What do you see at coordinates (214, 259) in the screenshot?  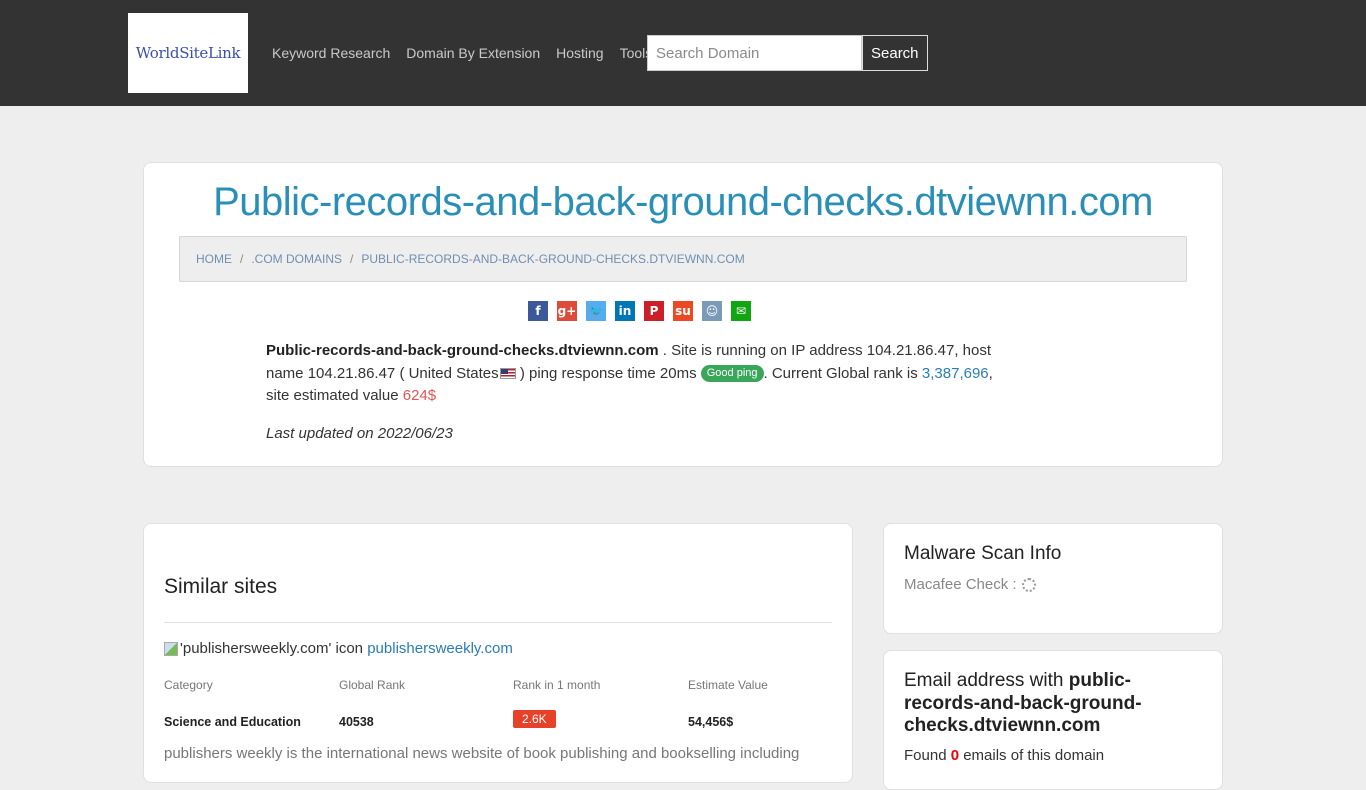 I see `breadcrumb-home: HOME` at bounding box center [214, 259].